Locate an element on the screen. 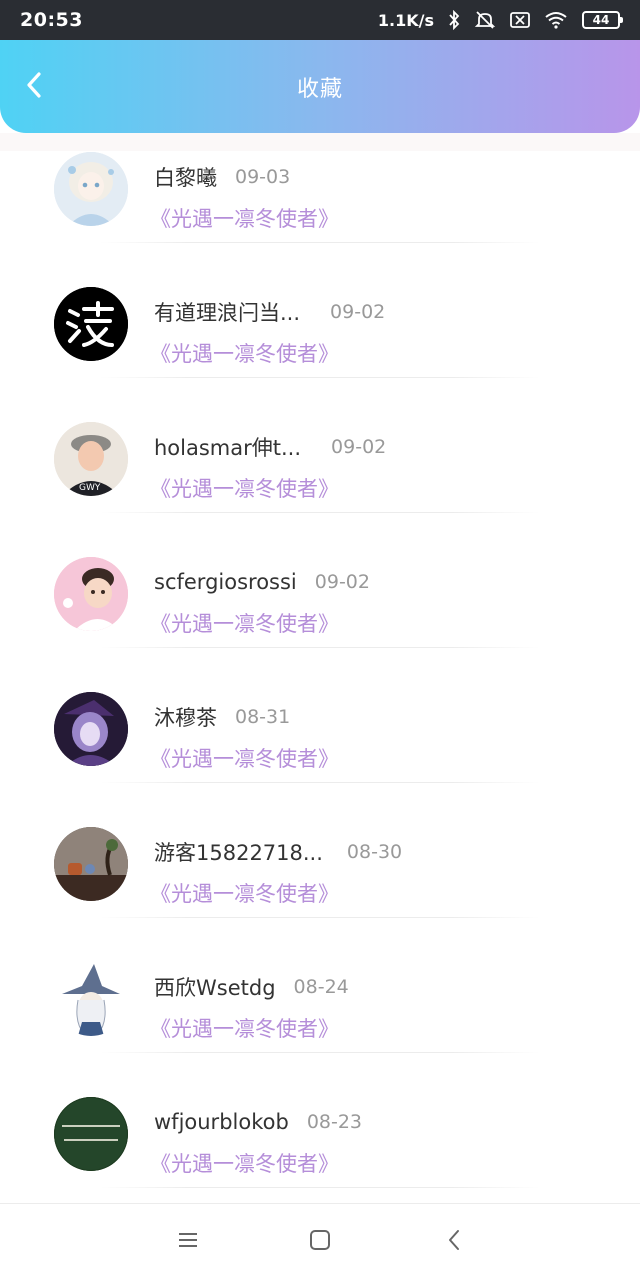 The image size is (640, 1280). system-back-button is located at coordinates (454, 1242).